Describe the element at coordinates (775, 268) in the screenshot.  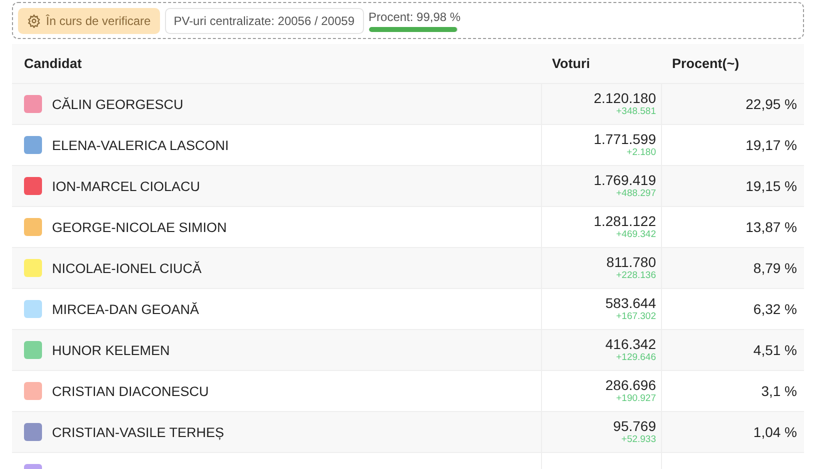
I see `vote-percent: 8,79 %` at that location.